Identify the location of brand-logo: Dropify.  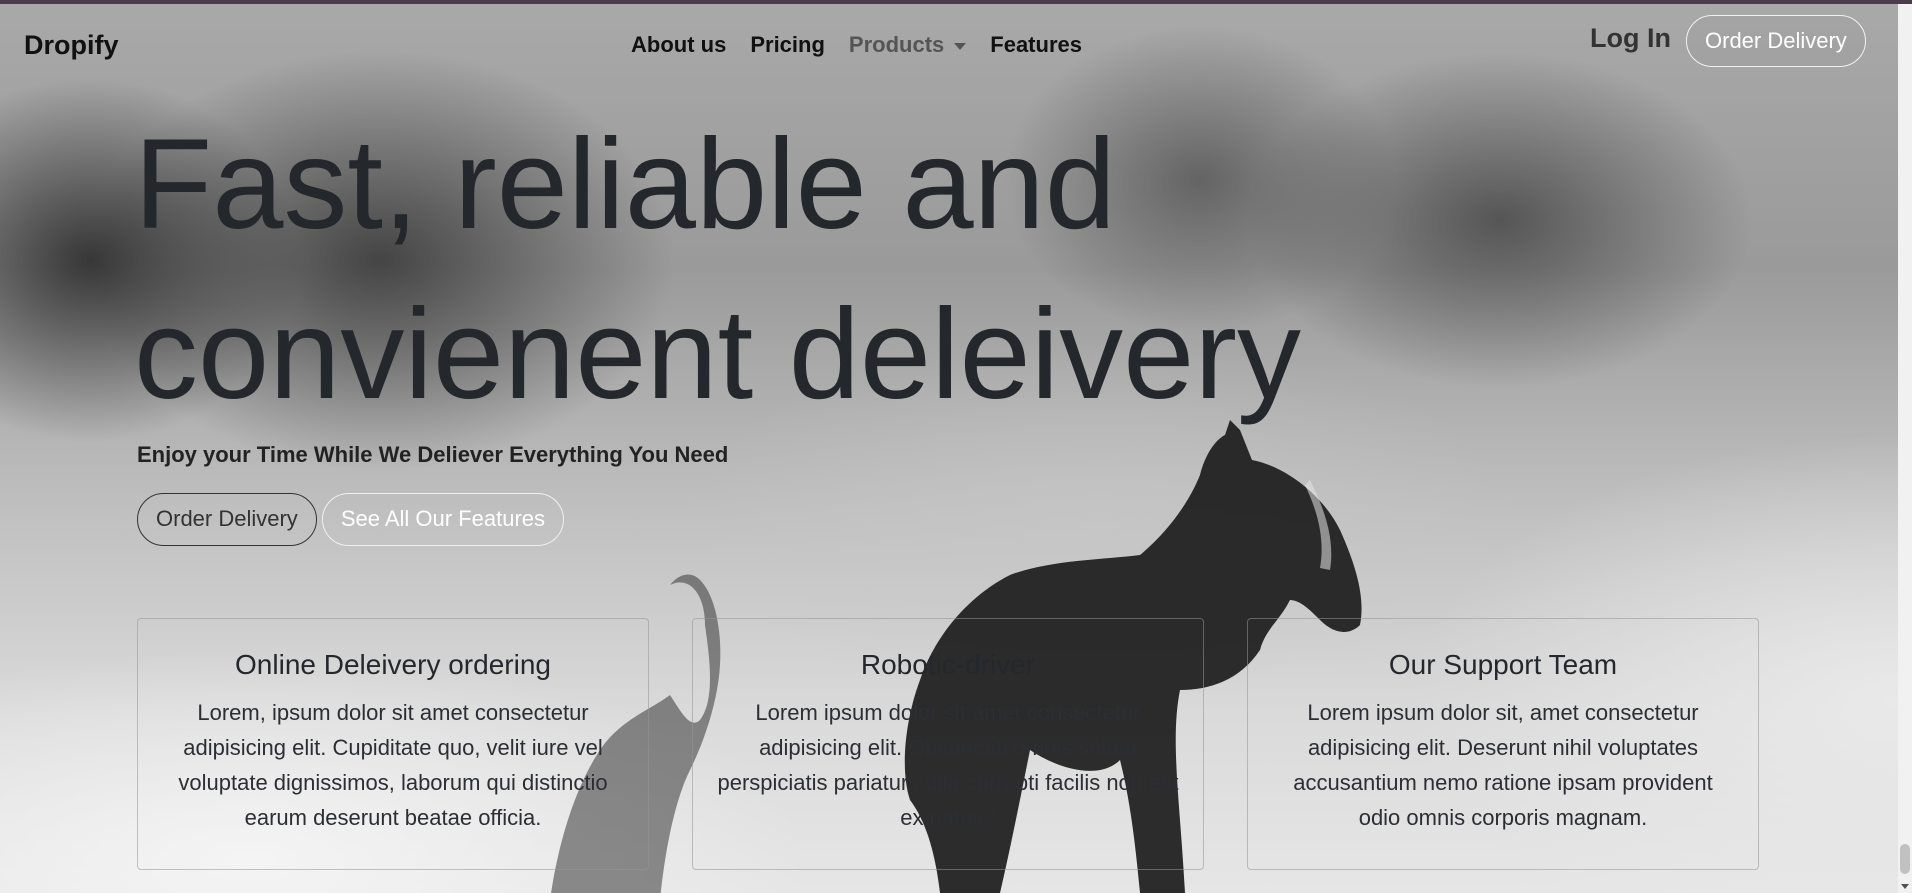
(71, 45).